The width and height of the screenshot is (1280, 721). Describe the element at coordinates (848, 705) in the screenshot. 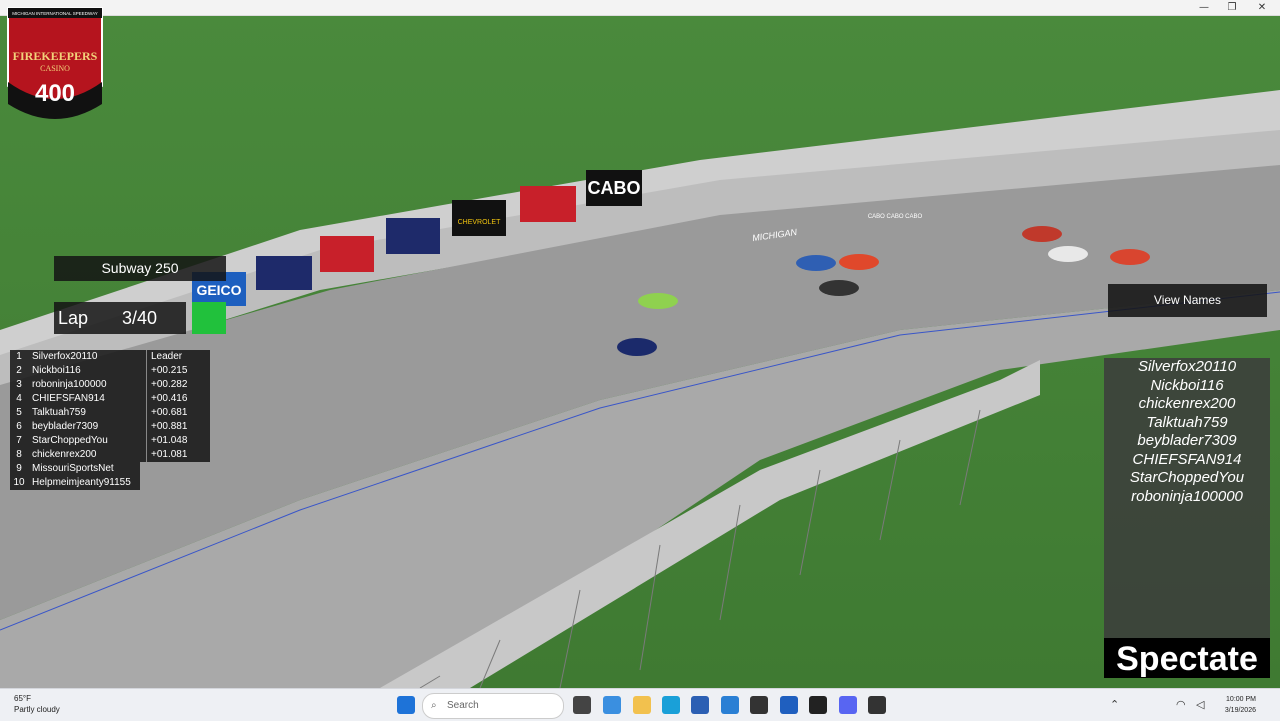

I see `discord-icon` at that location.